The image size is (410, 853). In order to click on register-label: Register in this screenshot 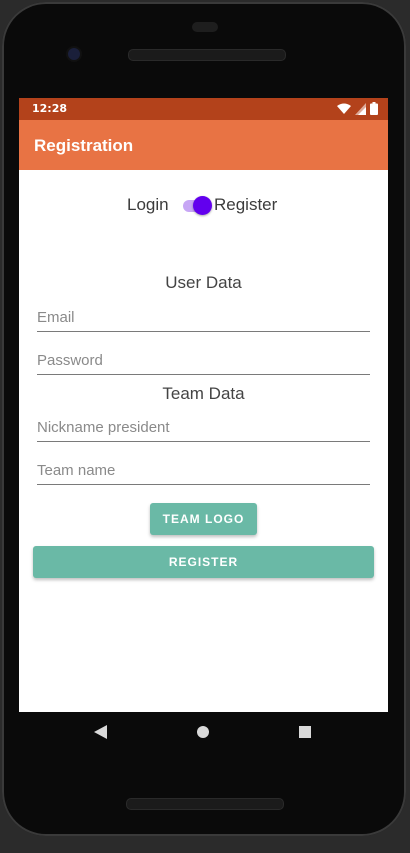, I will do `click(246, 204)`.